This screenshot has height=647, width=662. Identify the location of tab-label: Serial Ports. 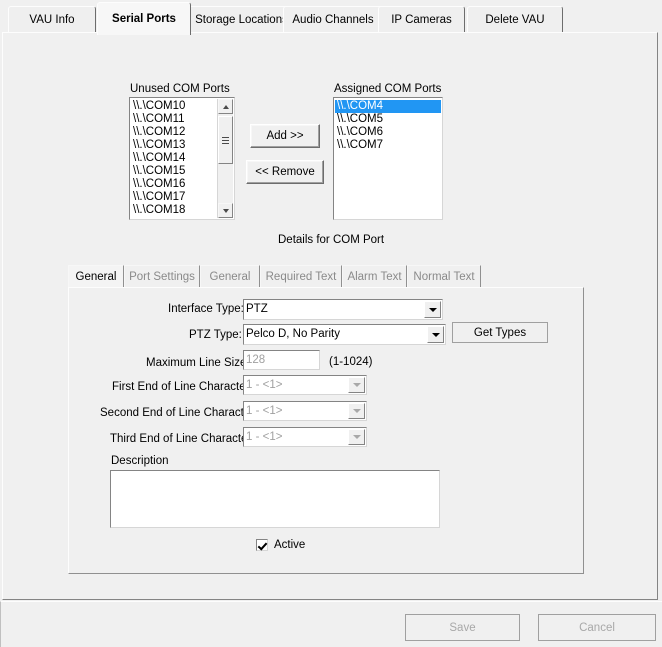
(144, 19).